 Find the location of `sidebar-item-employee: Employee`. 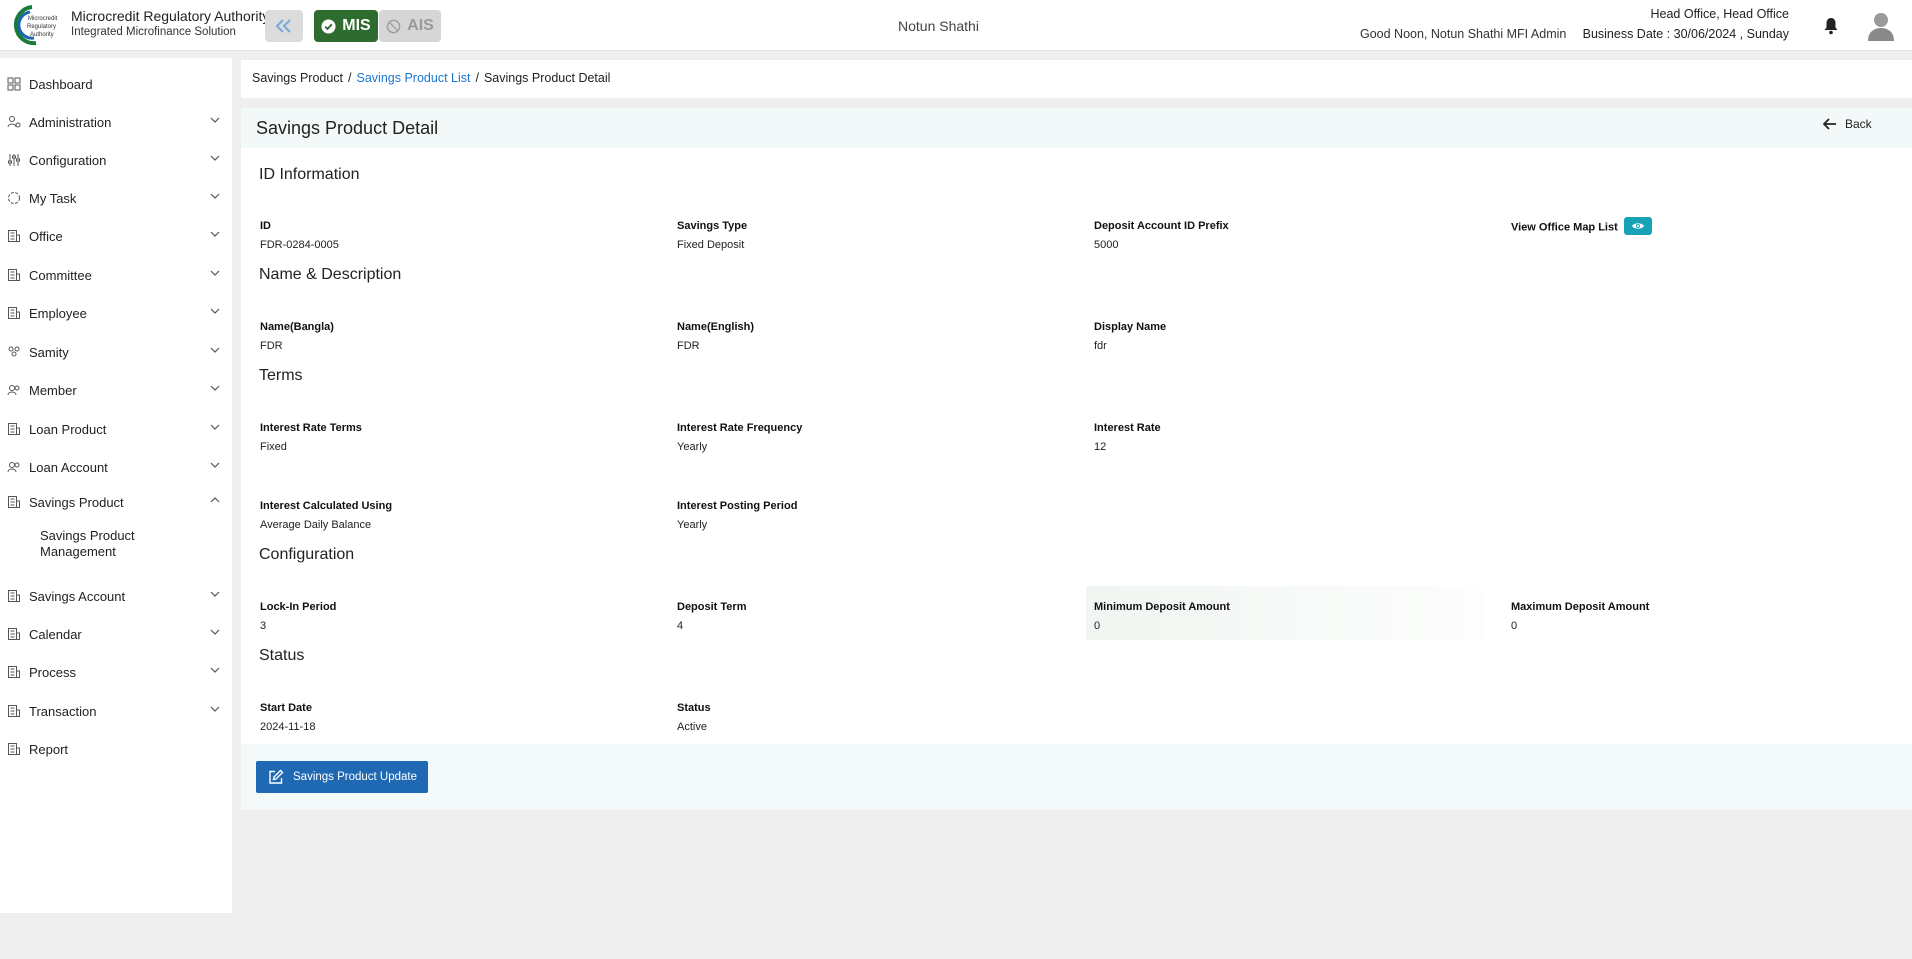

sidebar-item-employee: Employee is located at coordinates (116, 313).